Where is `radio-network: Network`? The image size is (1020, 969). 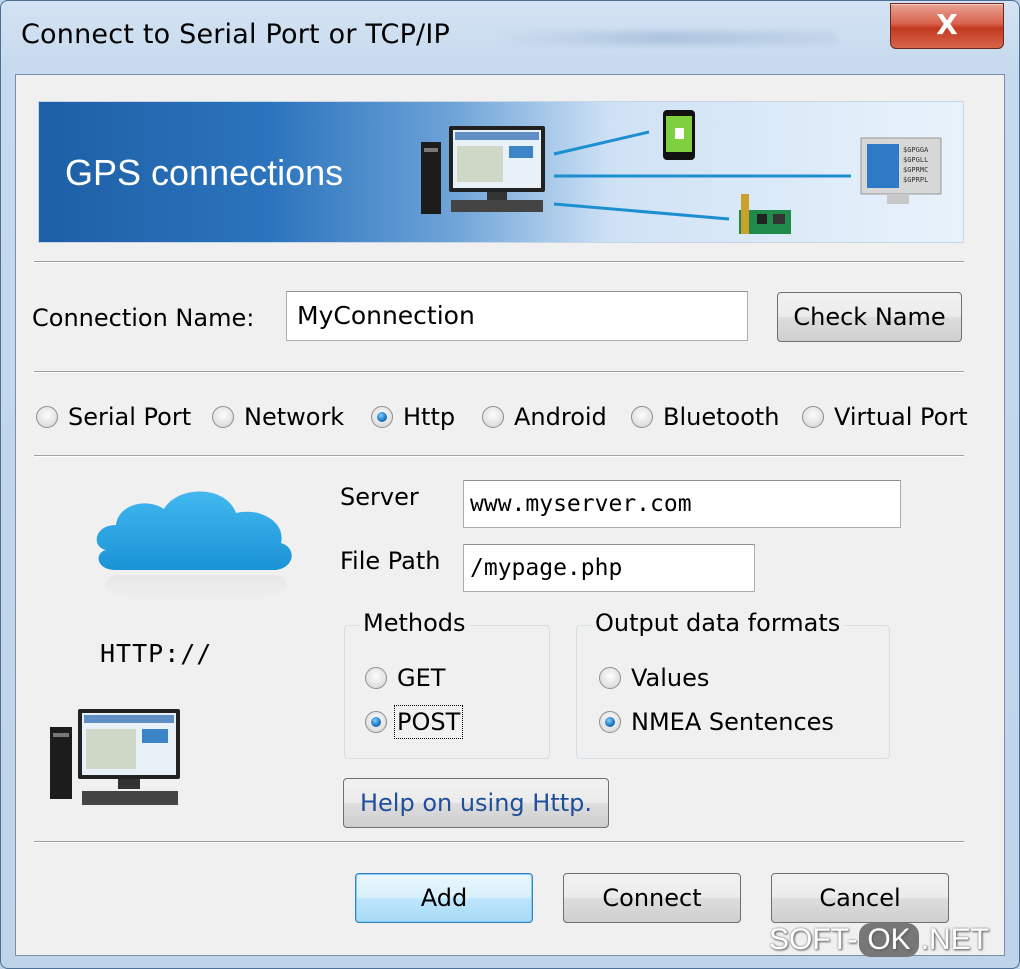 radio-network: Network is located at coordinates (278, 417).